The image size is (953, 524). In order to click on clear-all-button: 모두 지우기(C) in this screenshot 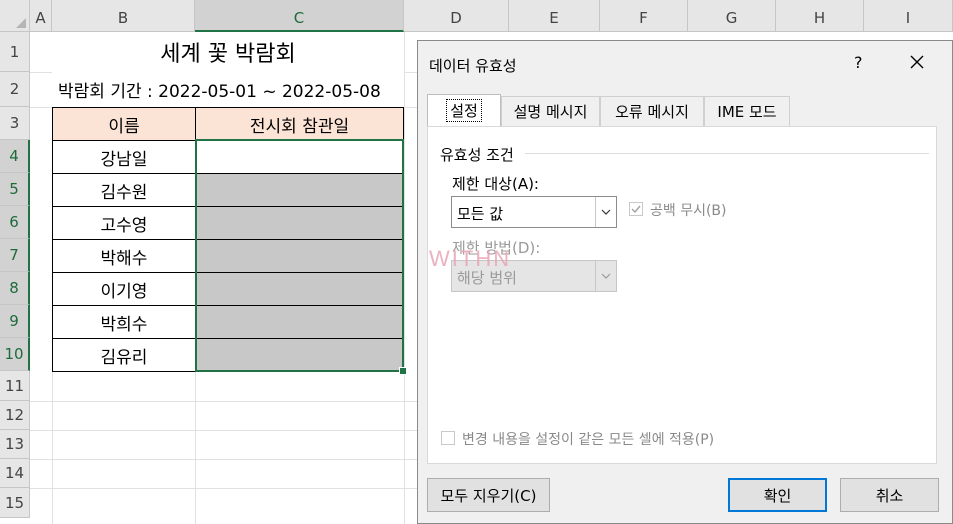, I will do `click(488, 495)`.